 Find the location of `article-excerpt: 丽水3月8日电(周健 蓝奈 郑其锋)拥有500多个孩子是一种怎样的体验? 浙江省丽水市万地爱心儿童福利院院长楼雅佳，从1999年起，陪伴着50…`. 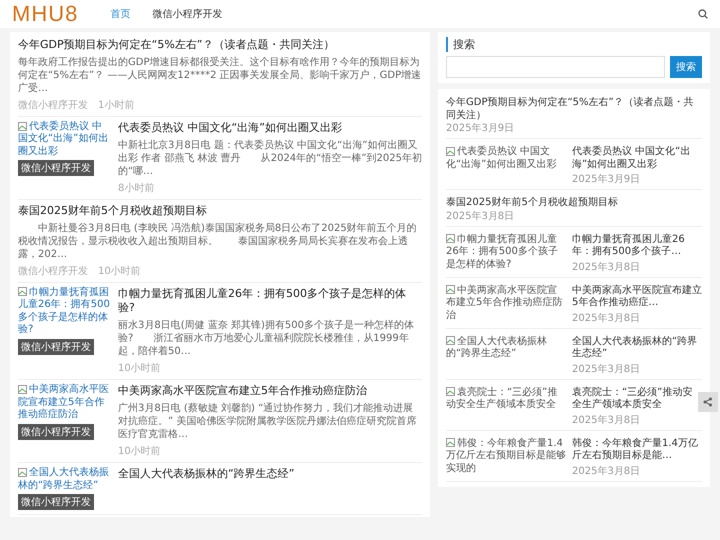

article-excerpt: 丽水3月8日电(周健 蓝奈 郑其锋)拥有500多个孩子是一种怎样的体验? 浙江省丽水市万地爱心儿童福利院院长楼雅佳，从1999年起，陪伴着50… is located at coordinates (266, 338).